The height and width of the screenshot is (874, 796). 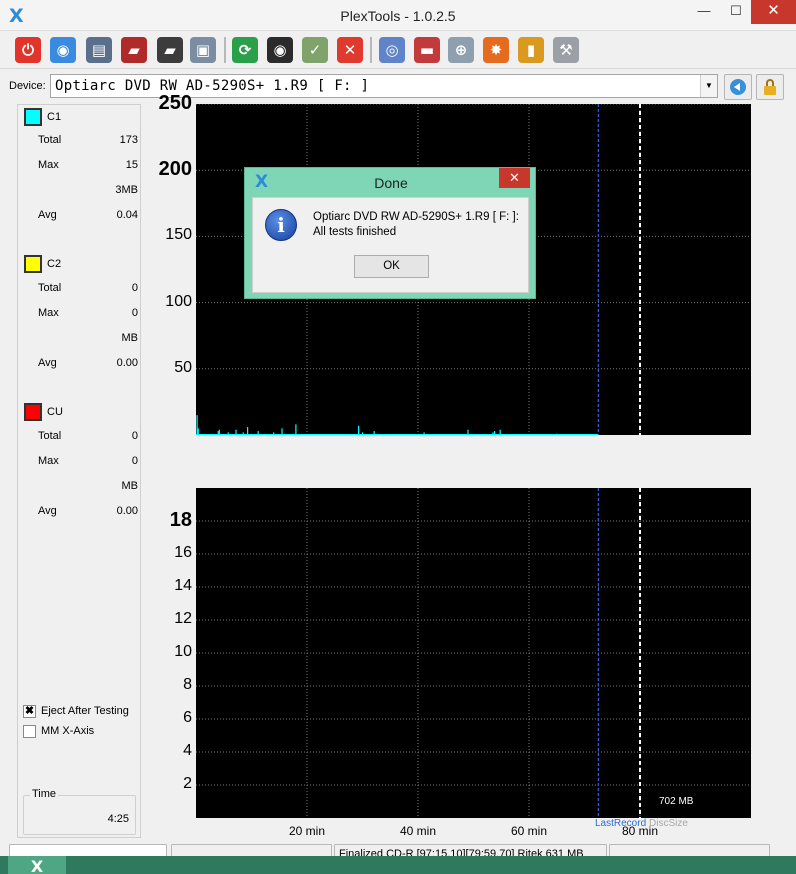 I want to click on c2-color-swatch, so click(x=33, y=264).